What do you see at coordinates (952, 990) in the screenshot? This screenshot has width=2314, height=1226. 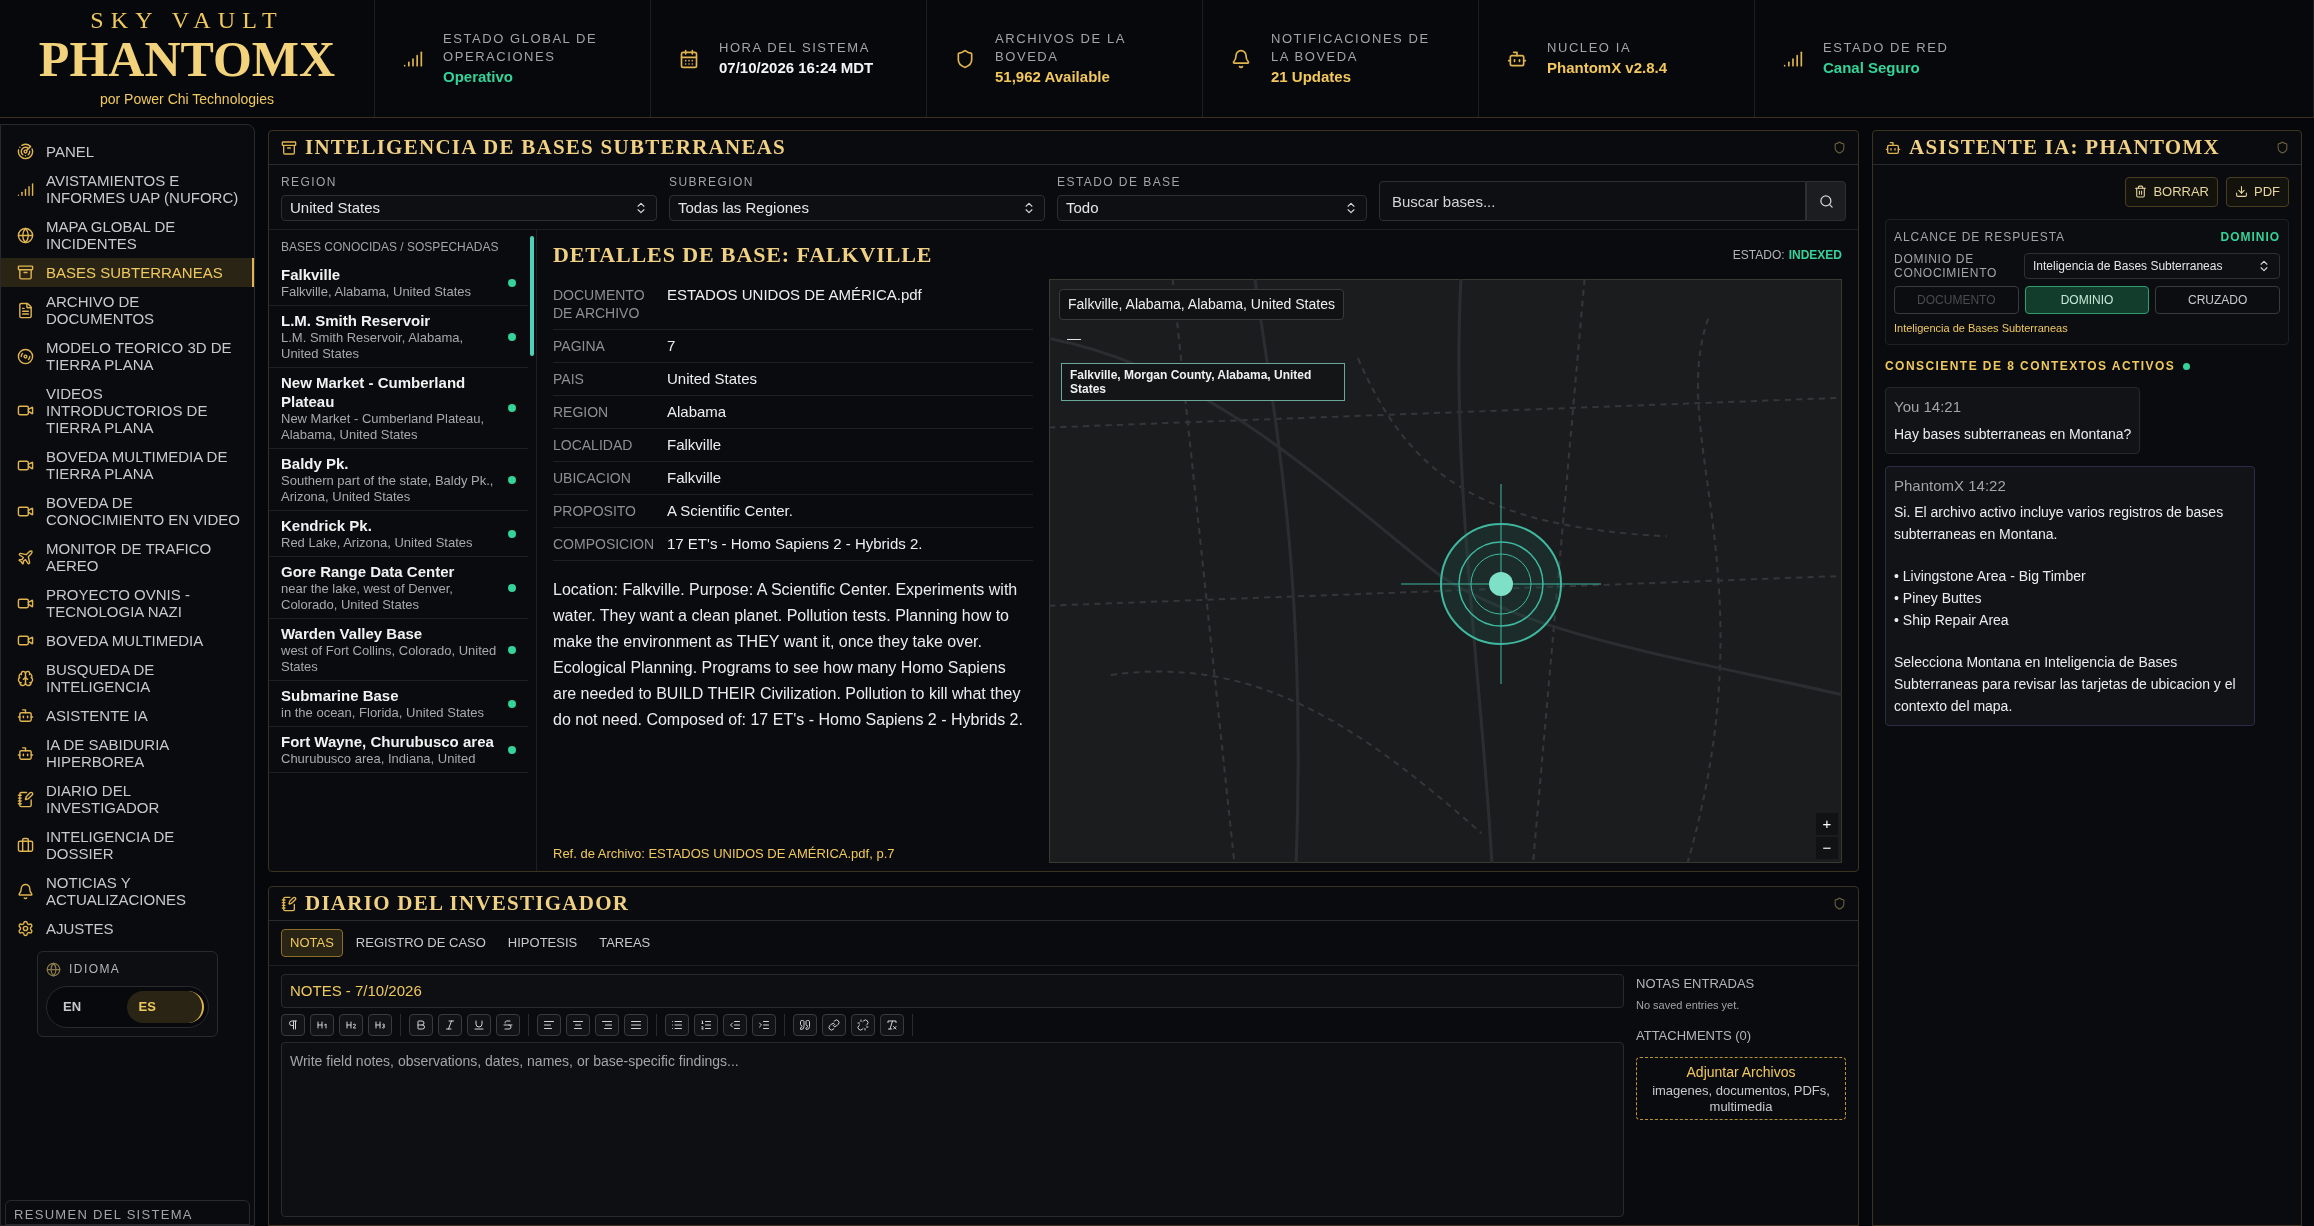 I see `note-title-field: NOTES - 7/10/2026` at bounding box center [952, 990].